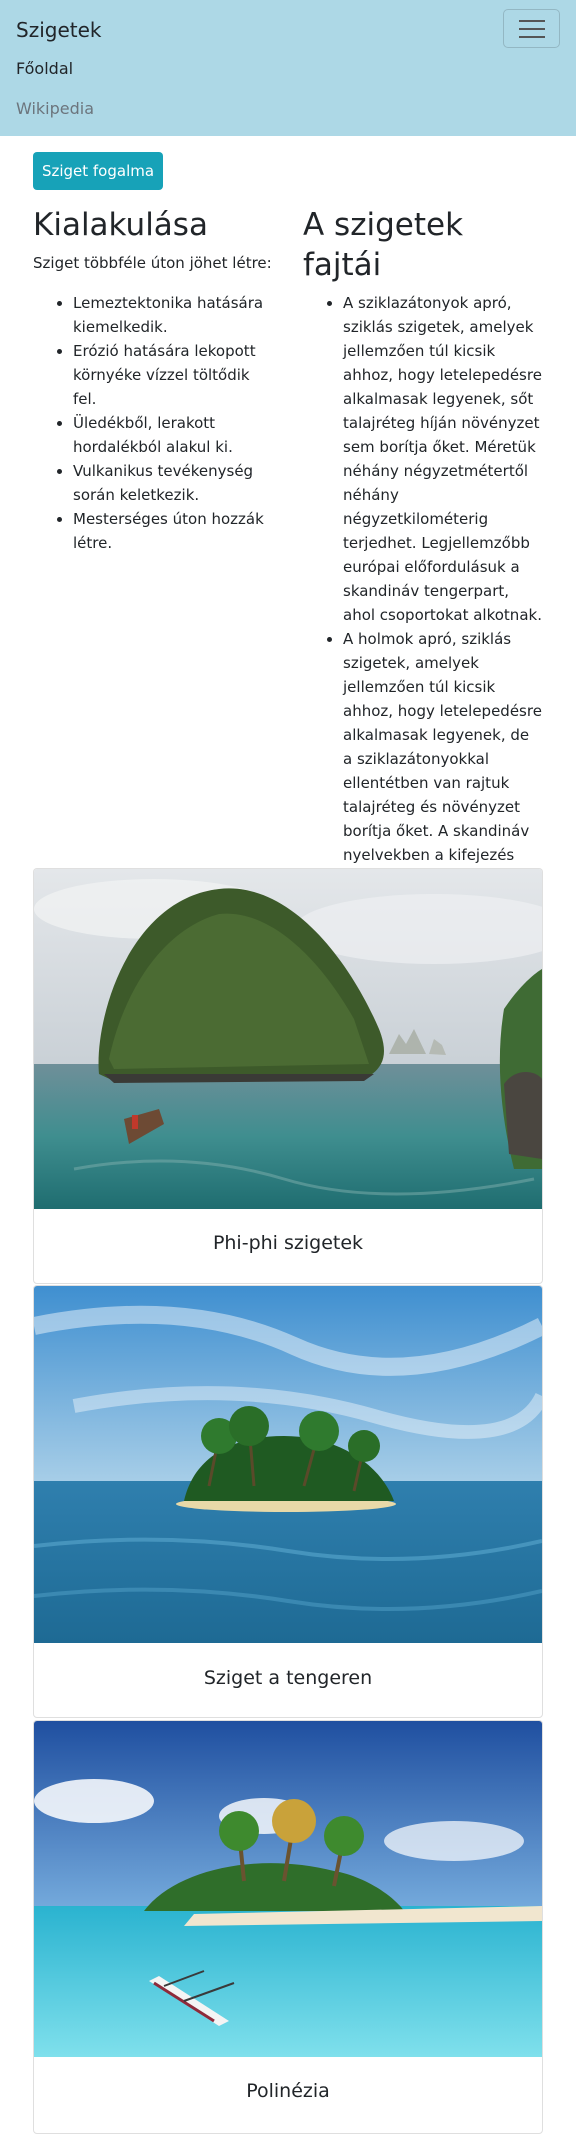 Image resolution: width=576 pixels, height=2134 pixels. Describe the element at coordinates (58, 30) in the screenshot. I see `navbar-brand: Szigetek` at that location.